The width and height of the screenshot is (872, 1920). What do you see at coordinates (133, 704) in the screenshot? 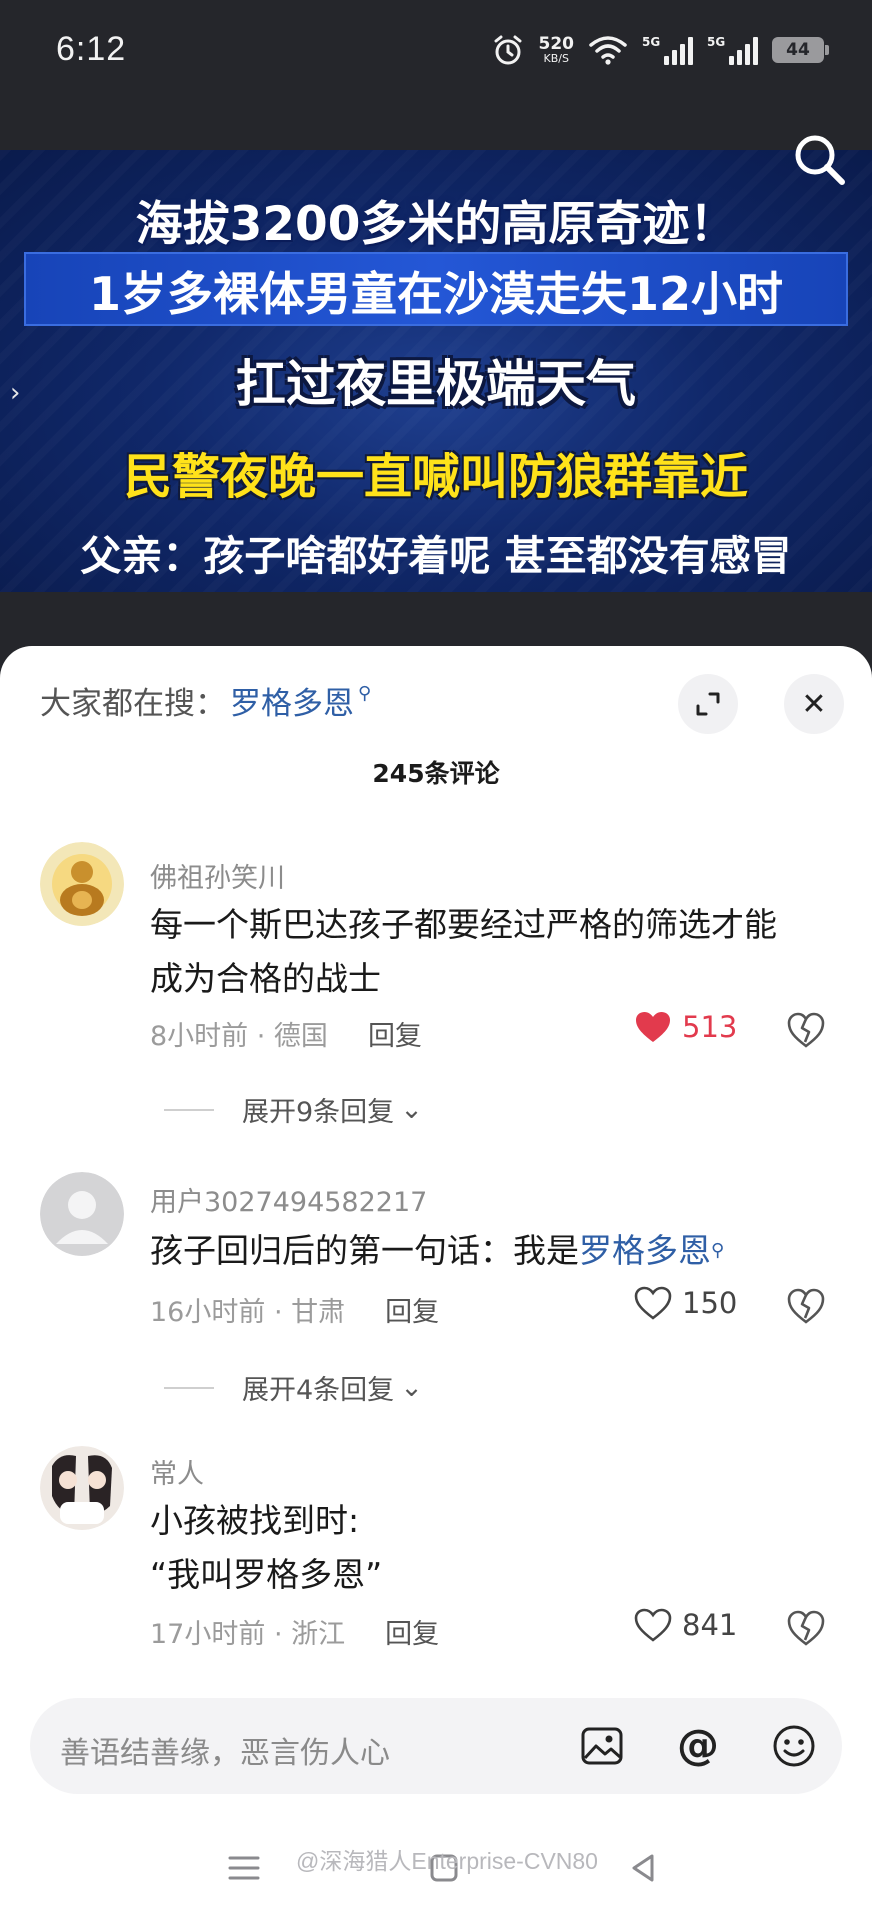
I see `trending-label: 大家都在搜：` at bounding box center [133, 704].